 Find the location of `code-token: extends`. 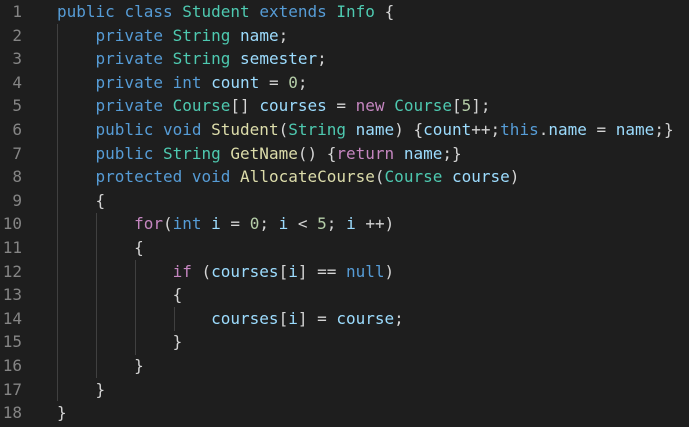

code-token: extends is located at coordinates (293, 11).